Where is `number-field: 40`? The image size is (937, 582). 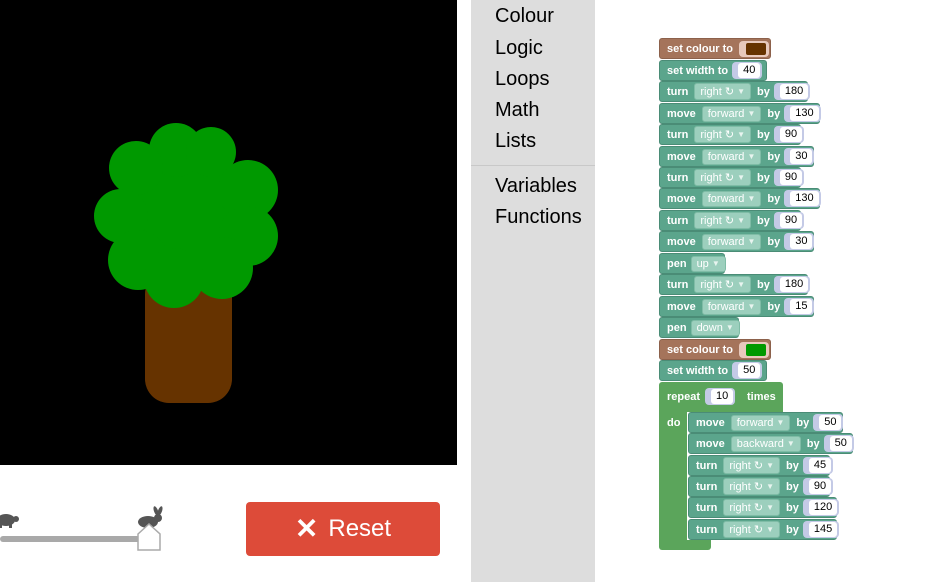
number-field: 40 is located at coordinates (749, 70).